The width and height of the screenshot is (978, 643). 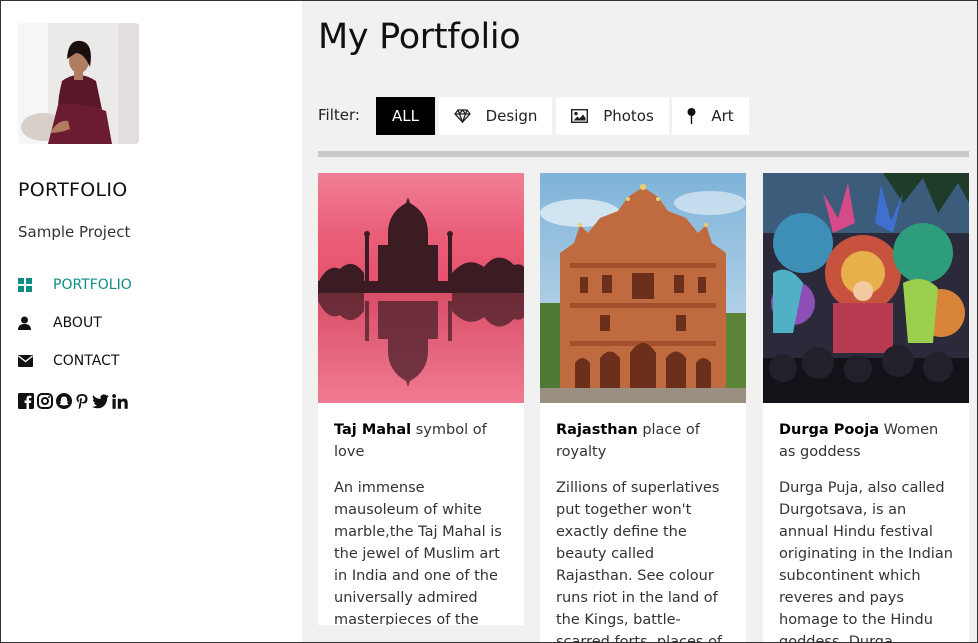 What do you see at coordinates (148, 285) in the screenshot?
I see `nav-item-portfolio: PORTFOLIO` at bounding box center [148, 285].